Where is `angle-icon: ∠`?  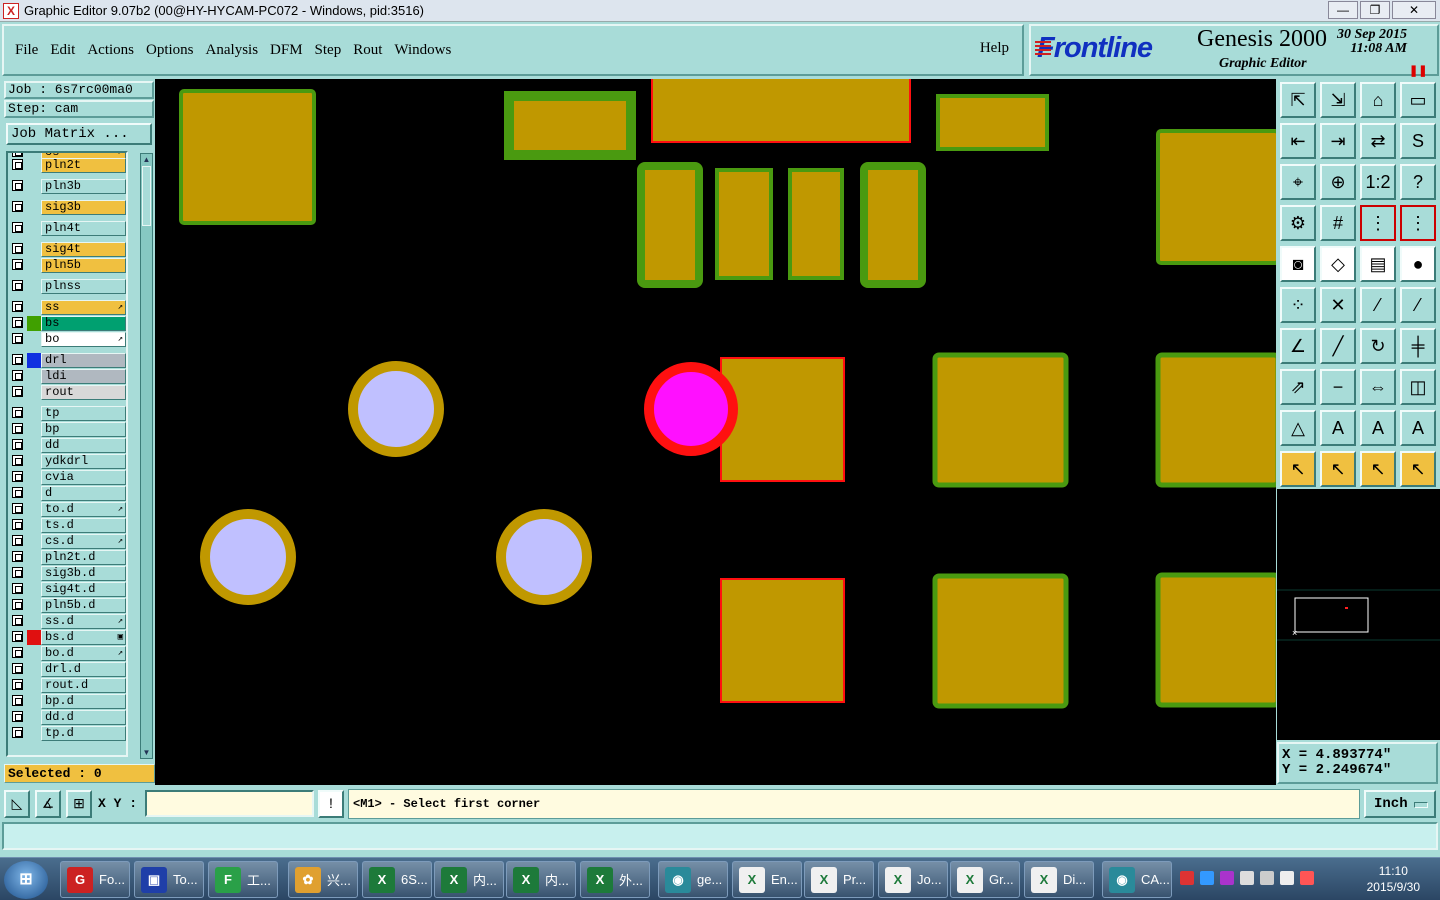 angle-icon: ∠ is located at coordinates (1298, 346).